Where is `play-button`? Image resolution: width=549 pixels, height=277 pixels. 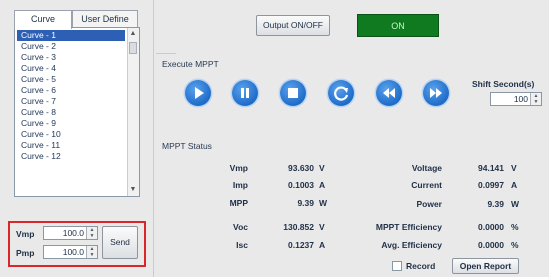 play-button is located at coordinates (198, 93).